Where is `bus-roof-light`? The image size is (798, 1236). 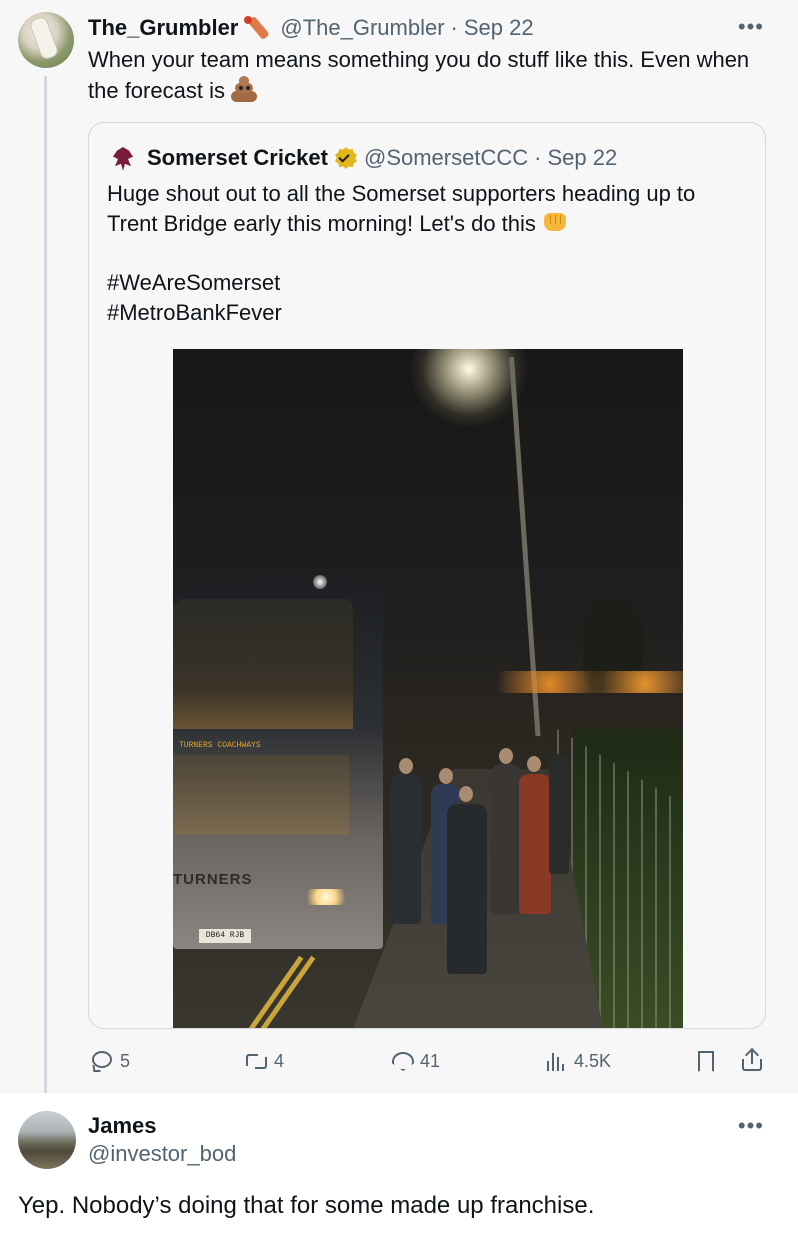 bus-roof-light is located at coordinates (320, 582).